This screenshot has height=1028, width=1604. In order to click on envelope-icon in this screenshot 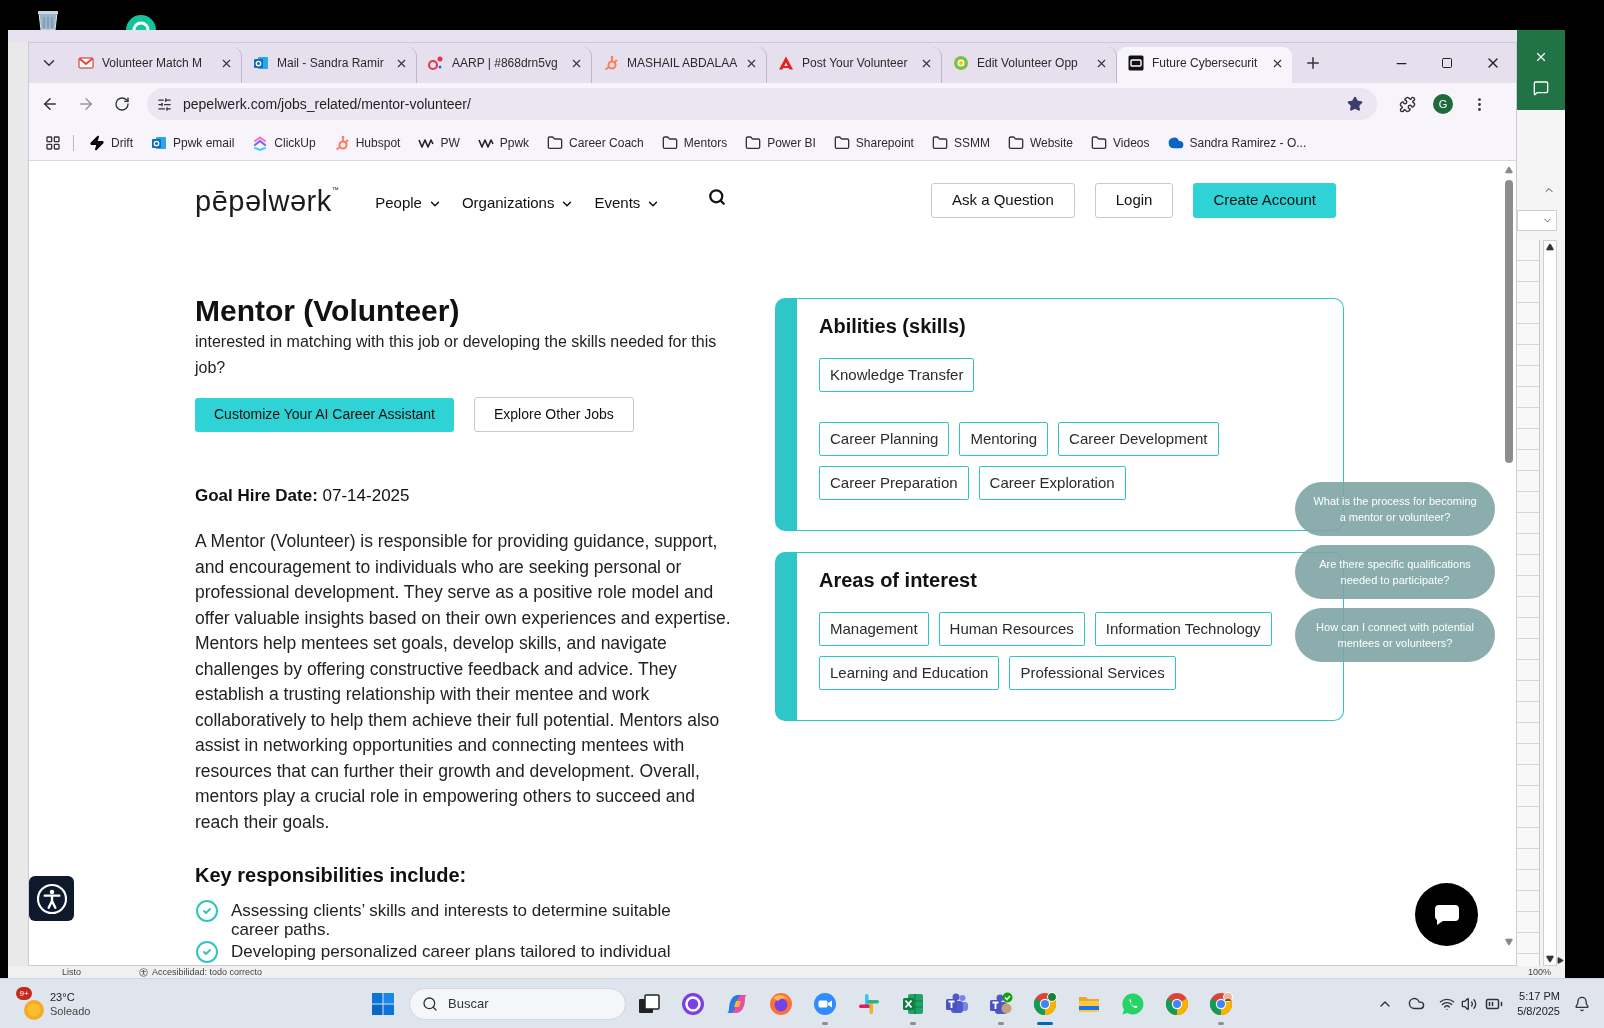, I will do `click(86, 63)`.